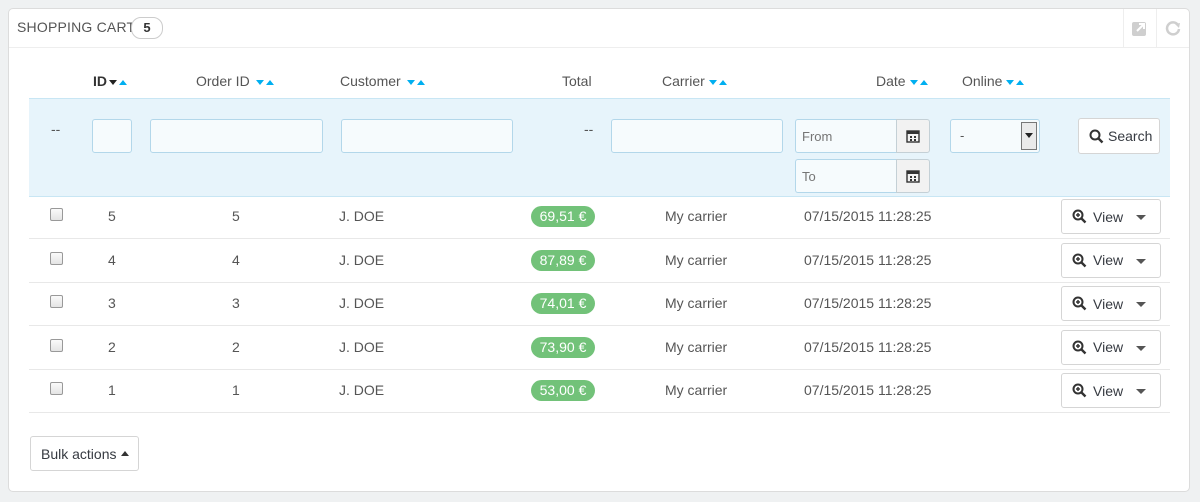  What do you see at coordinates (845, 176) in the screenshot?
I see `date-to-input` at bounding box center [845, 176].